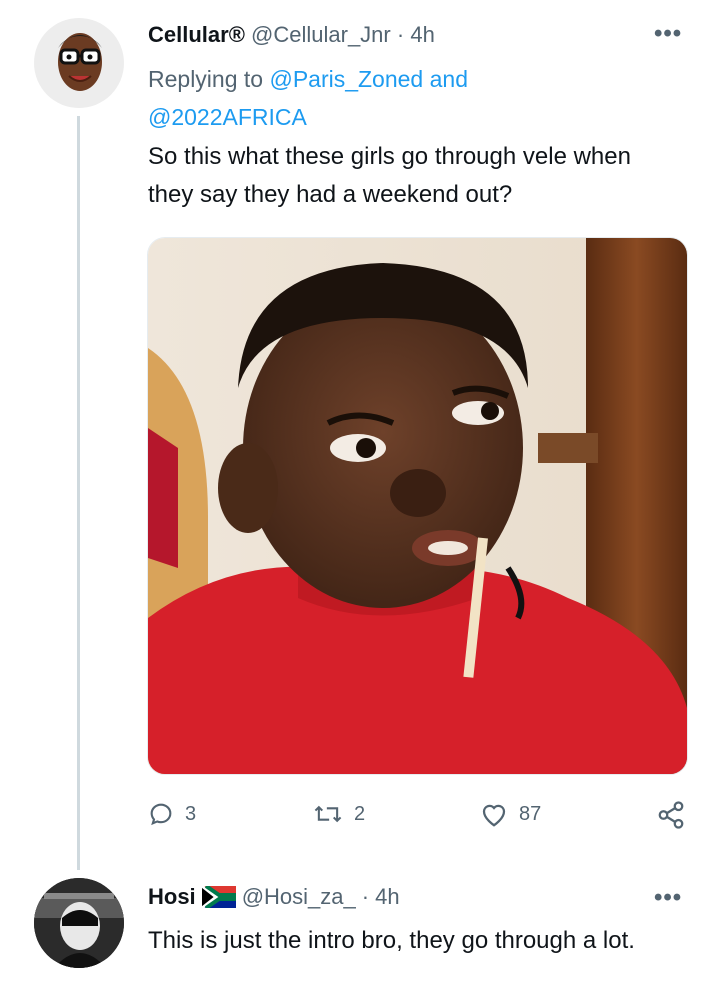  Describe the element at coordinates (321, 34) in the screenshot. I see `handle: @Cellular_Jnr` at that location.